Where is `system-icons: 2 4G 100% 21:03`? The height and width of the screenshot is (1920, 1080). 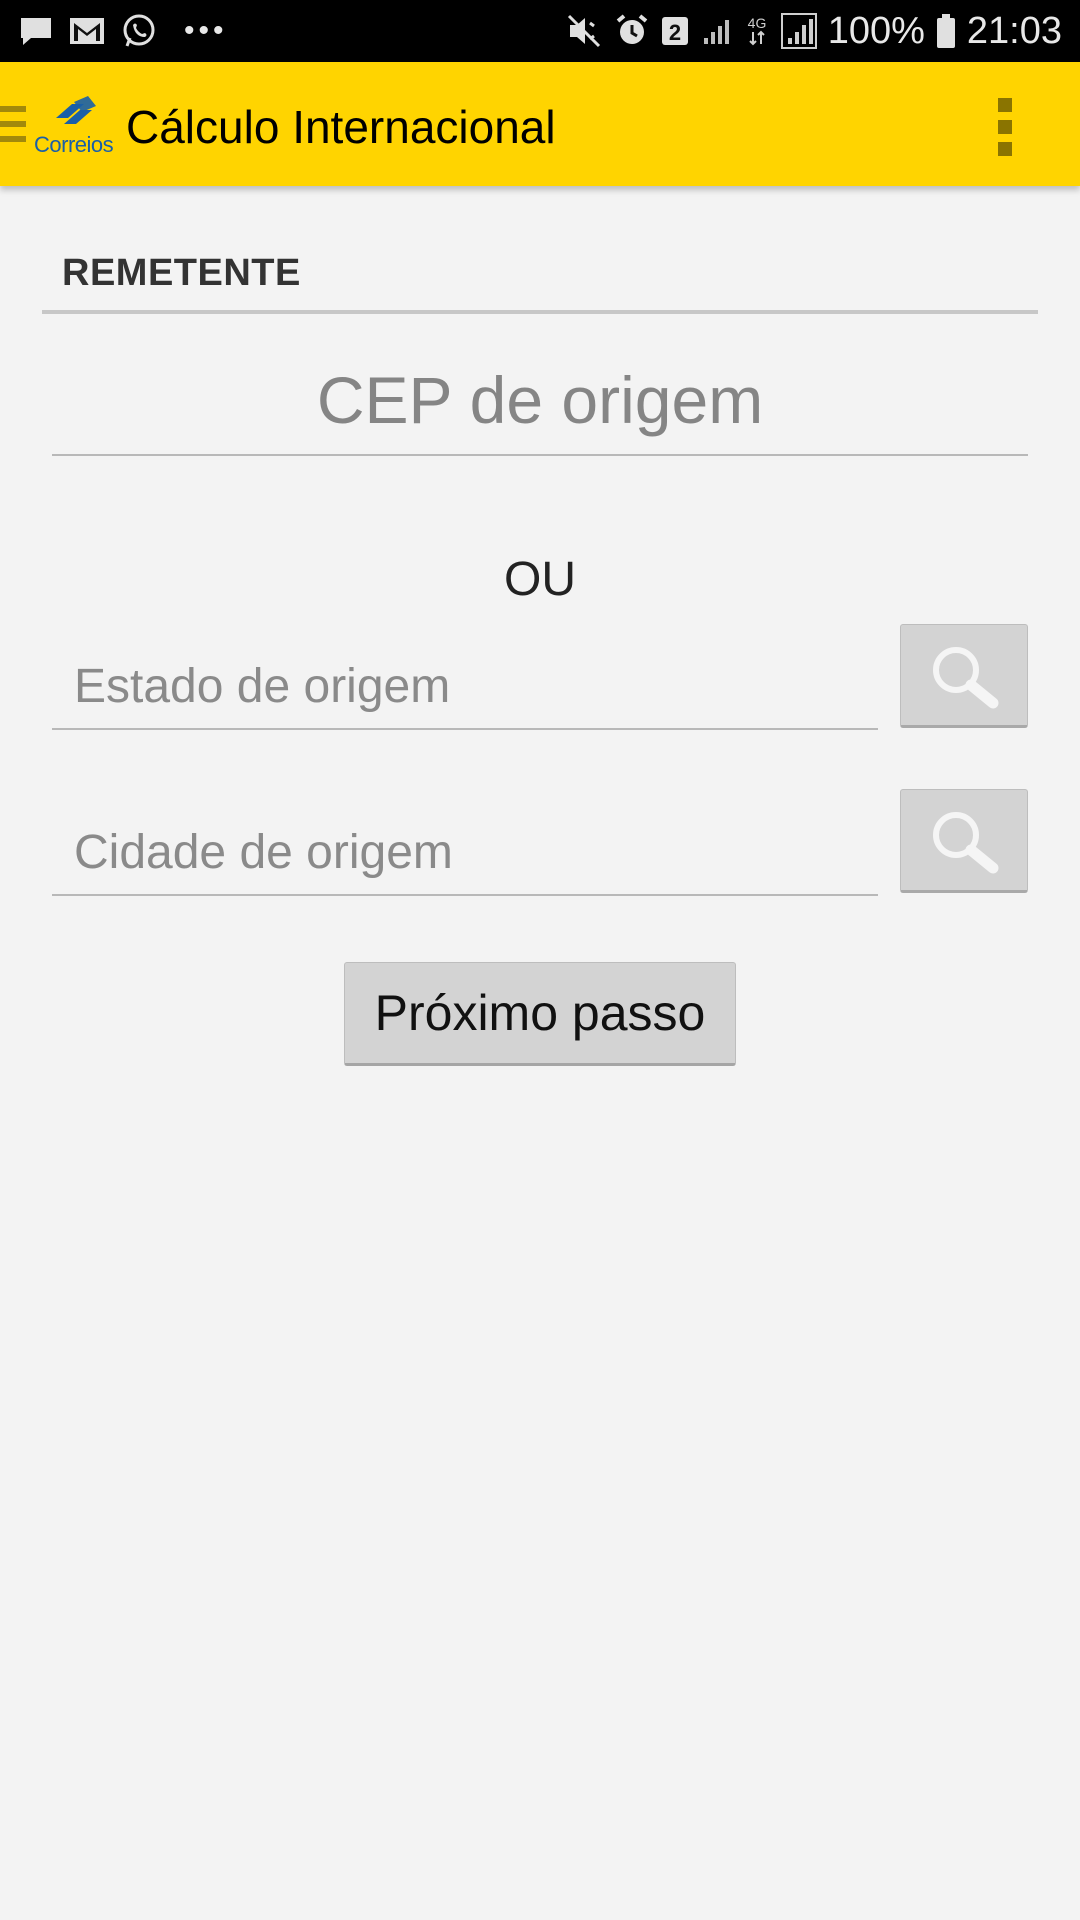 system-icons: 2 4G 100% 21:03 is located at coordinates (814, 31).